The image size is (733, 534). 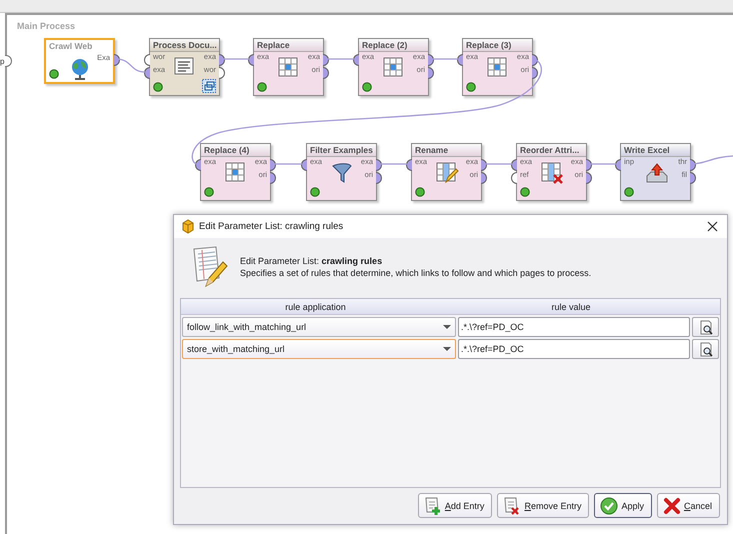 What do you see at coordinates (2, 61) in the screenshot?
I see `port-label: p` at bounding box center [2, 61].